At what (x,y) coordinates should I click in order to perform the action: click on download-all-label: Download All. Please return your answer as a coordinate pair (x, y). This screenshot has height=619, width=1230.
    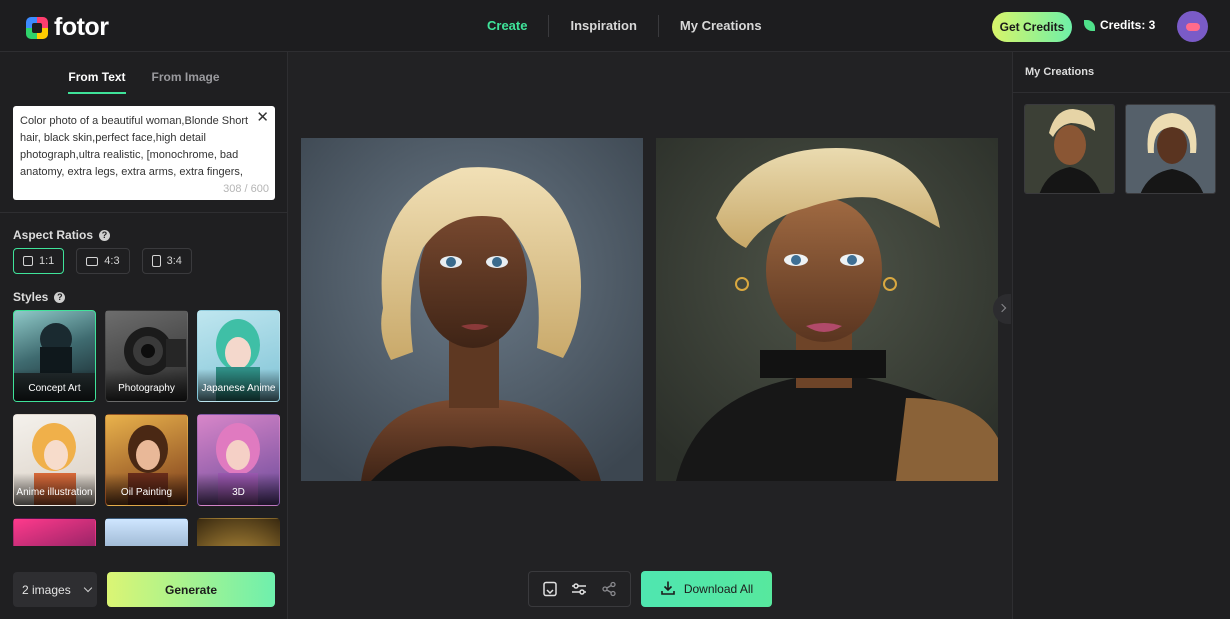
    Looking at the image, I should click on (718, 589).